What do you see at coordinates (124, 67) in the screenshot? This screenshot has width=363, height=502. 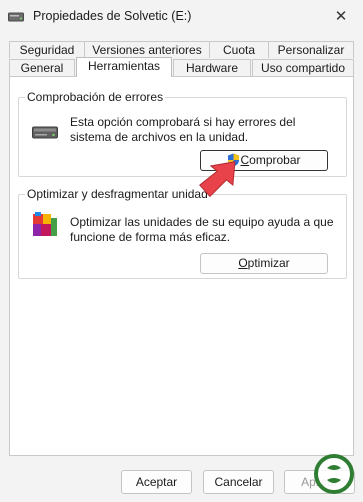 I see `tab-herramientas: Herramientas` at bounding box center [124, 67].